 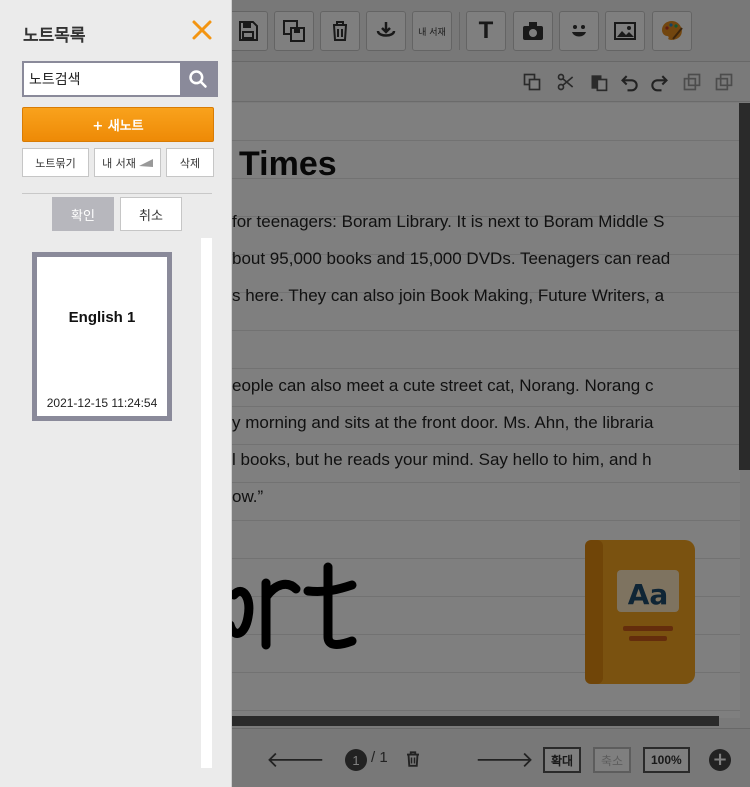 What do you see at coordinates (83, 214) in the screenshot?
I see `confirm-button: 확인` at bounding box center [83, 214].